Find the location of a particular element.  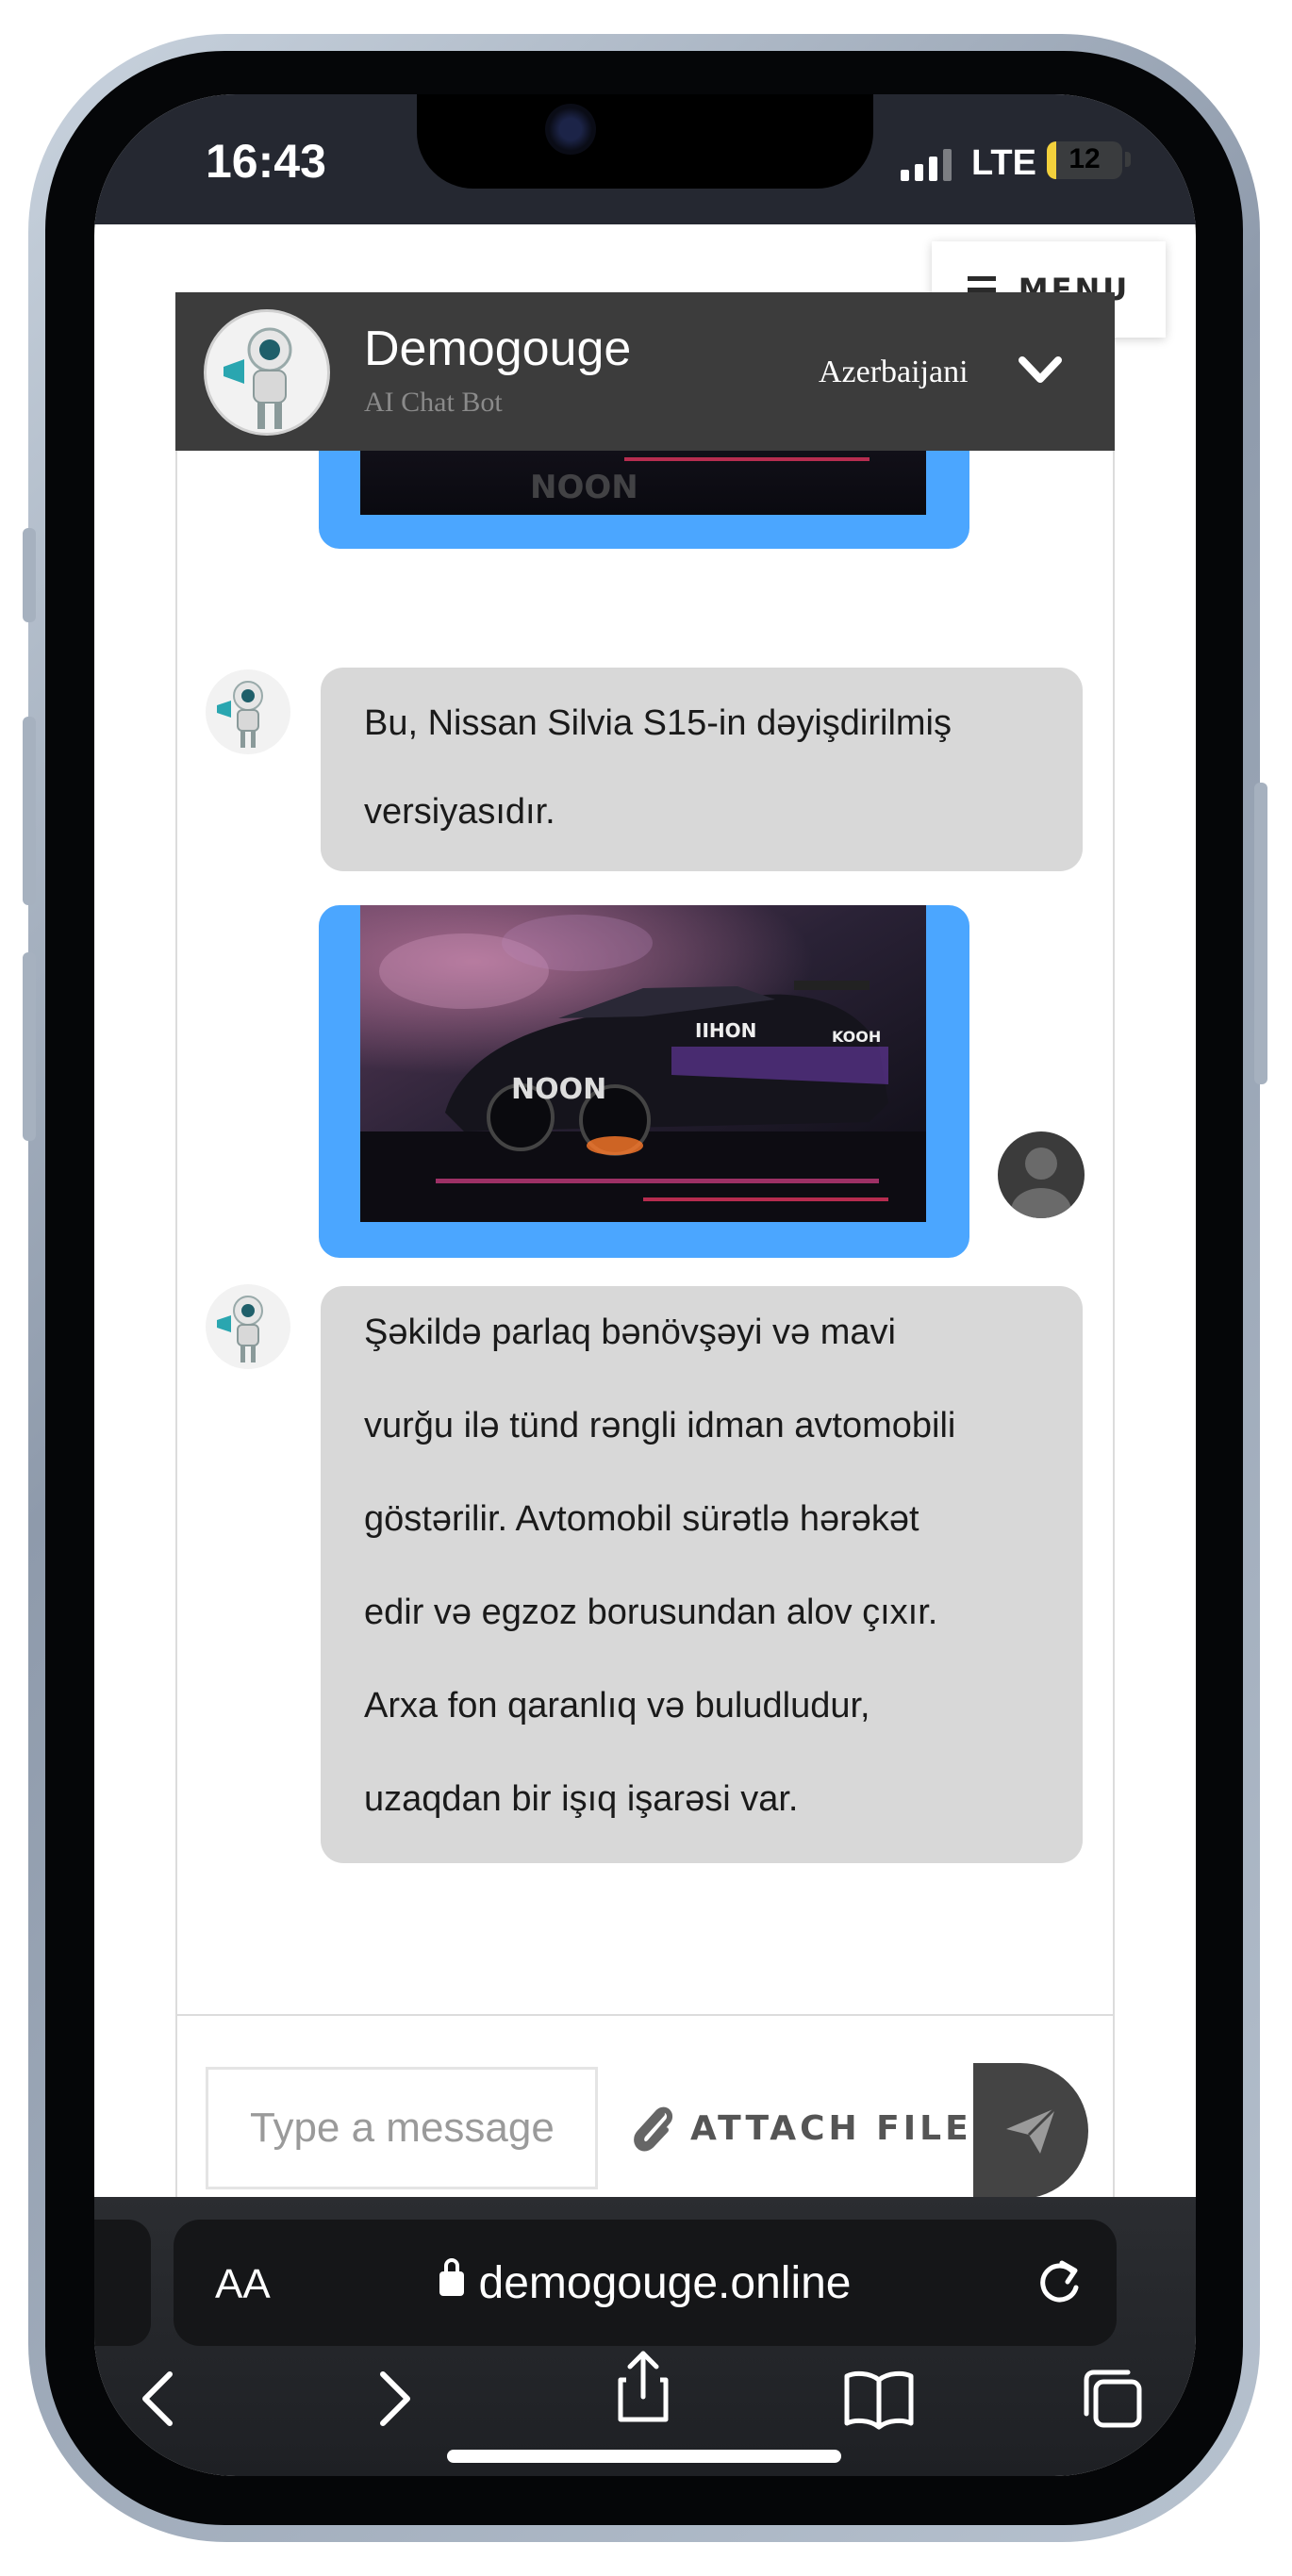

send-icon is located at coordinates (1031, 2130).